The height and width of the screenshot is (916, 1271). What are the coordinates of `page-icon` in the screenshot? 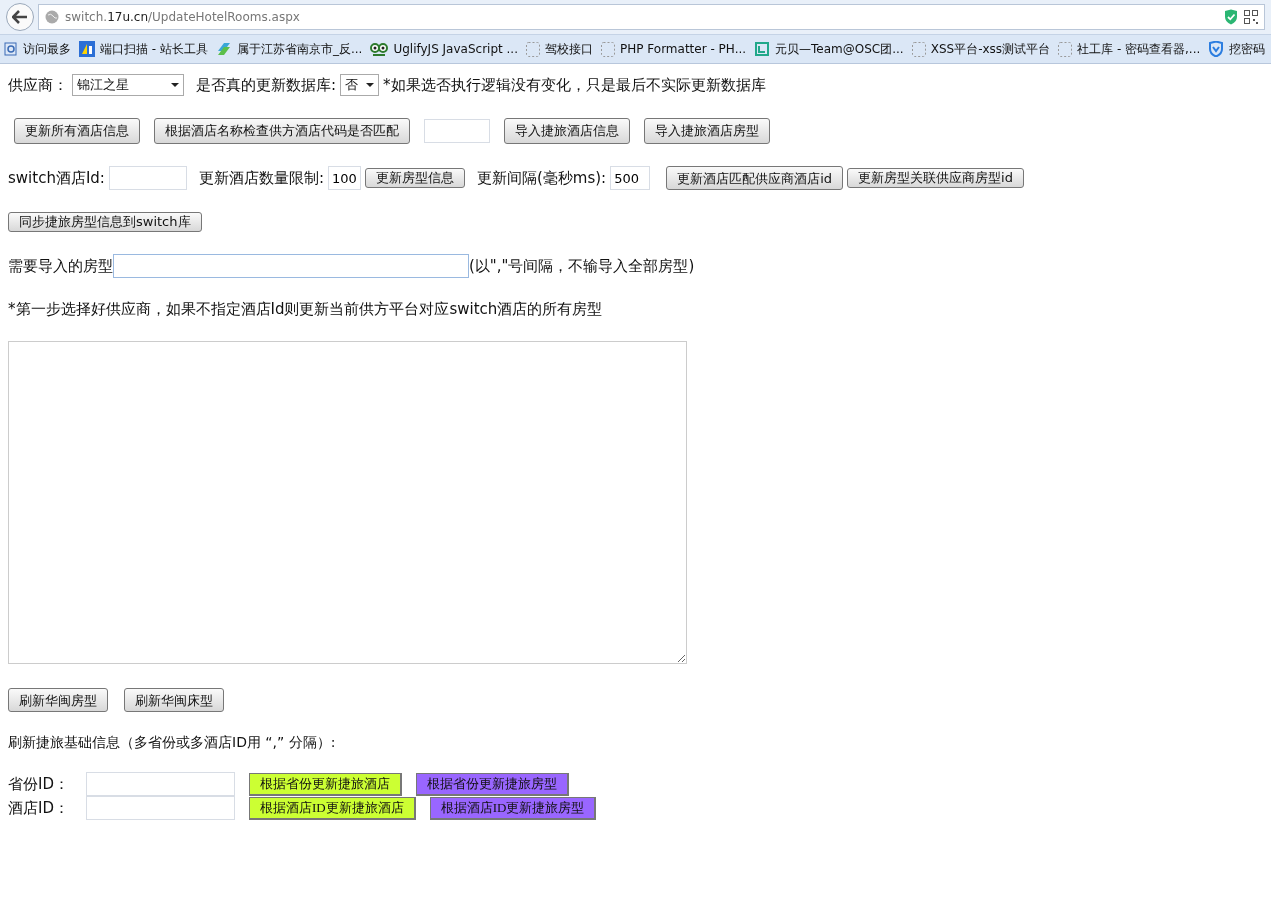 It's located at (11, 49).